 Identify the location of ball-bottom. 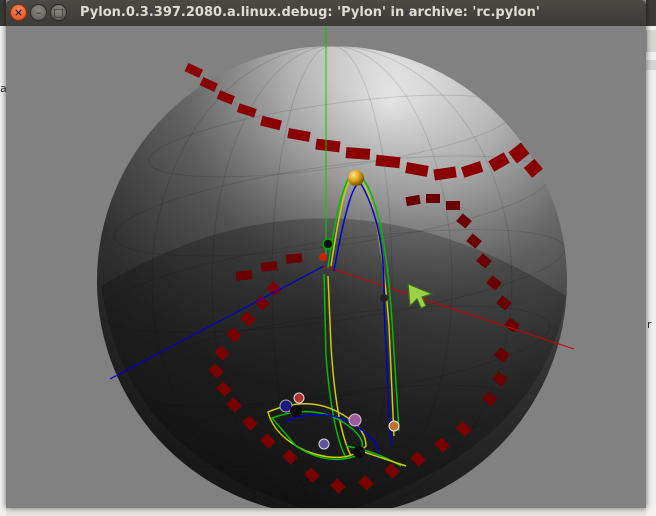
(324, 444).